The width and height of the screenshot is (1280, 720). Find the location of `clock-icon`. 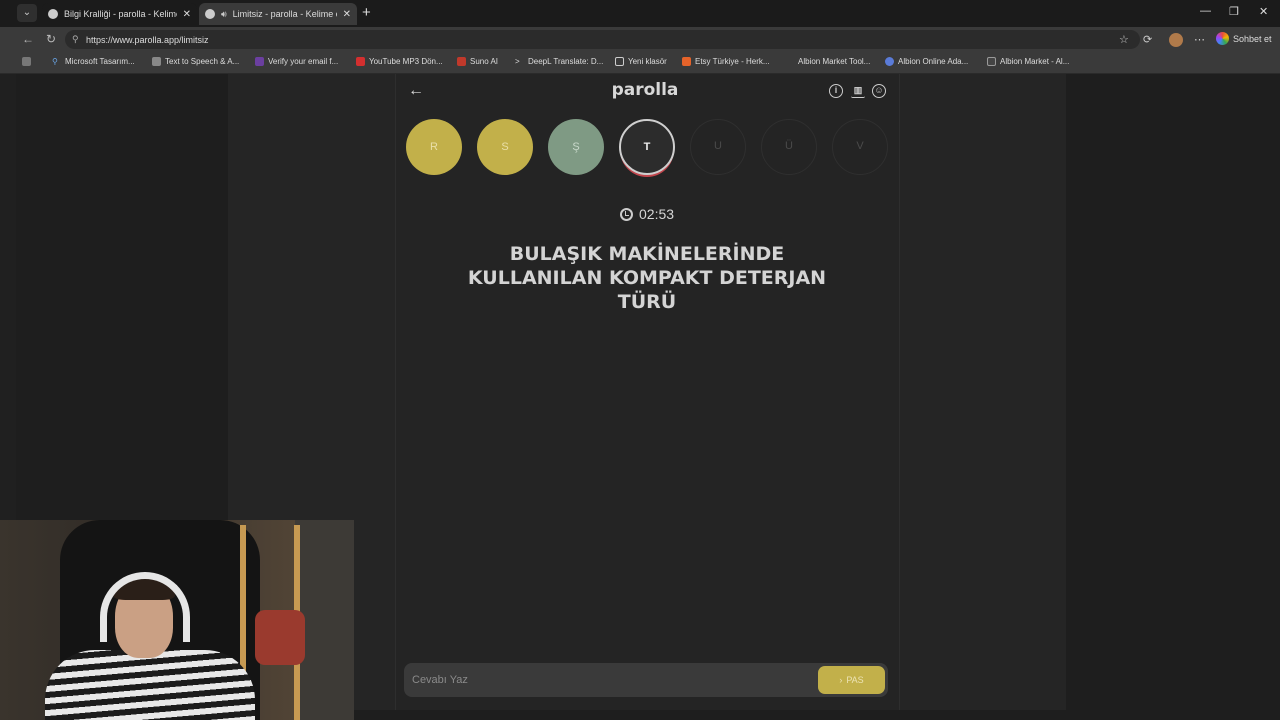

clock-icon is located at coordinates (626, 214).